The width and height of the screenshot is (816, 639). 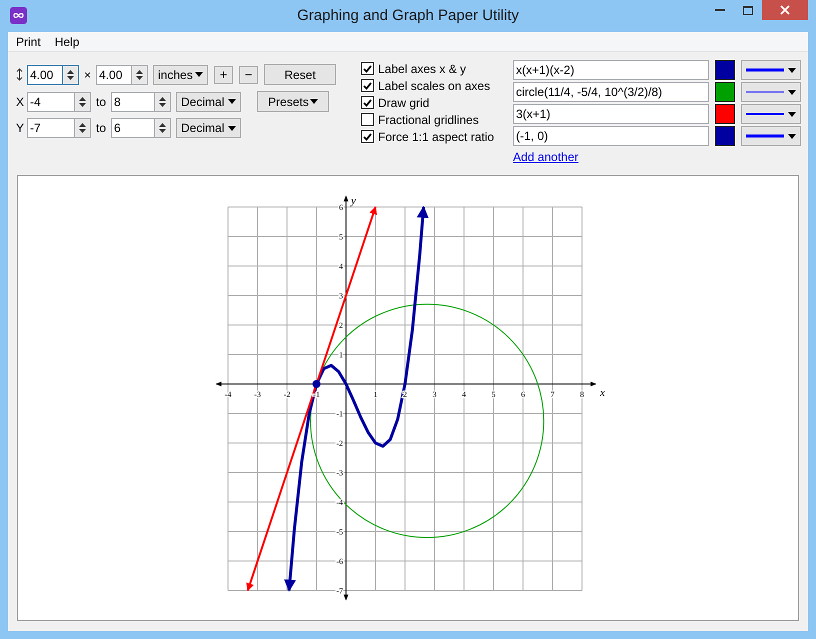 I want to click on checkbox-label: Label scales on axes, so click(x=434, y=86).